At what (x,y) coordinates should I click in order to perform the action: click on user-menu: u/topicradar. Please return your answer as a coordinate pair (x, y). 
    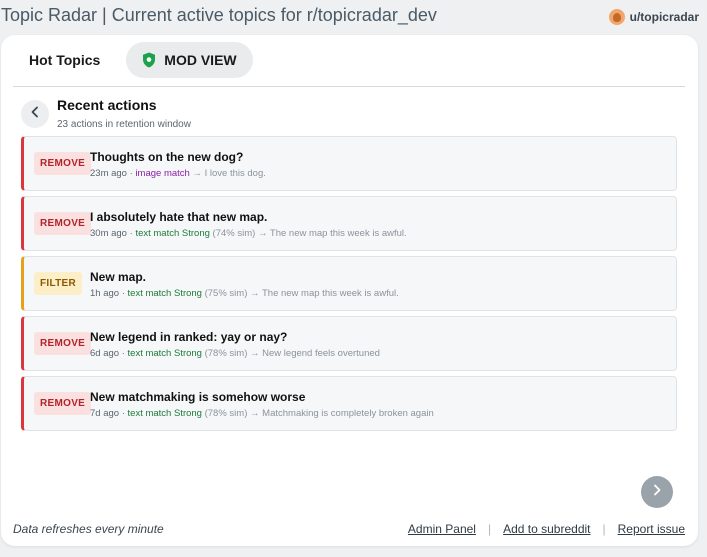
    Looking at the image, I should click on (653, 17).